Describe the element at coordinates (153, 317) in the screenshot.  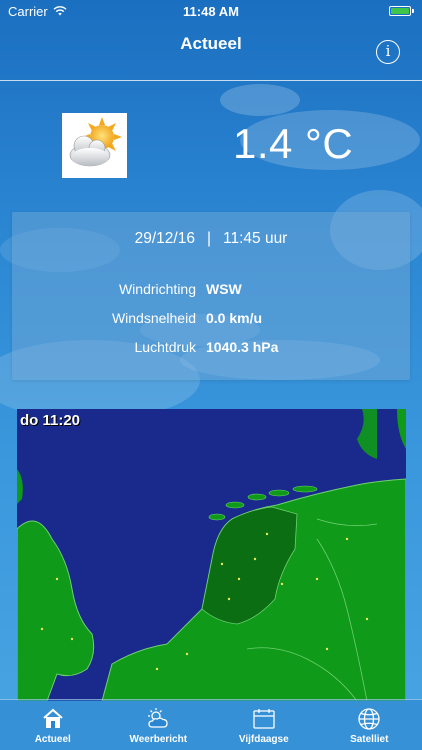
I see `wind-speed-label: Windsnelheid` at that location.